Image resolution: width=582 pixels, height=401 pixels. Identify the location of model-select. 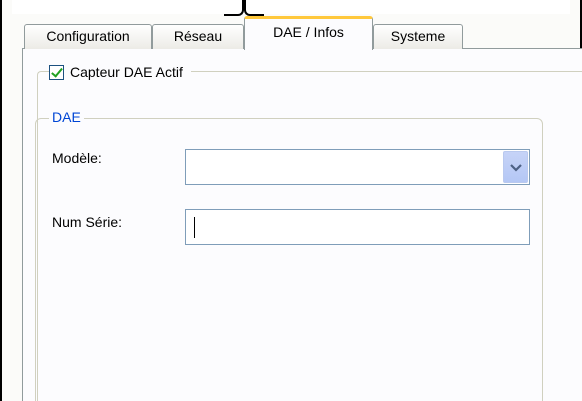
(357, 167).